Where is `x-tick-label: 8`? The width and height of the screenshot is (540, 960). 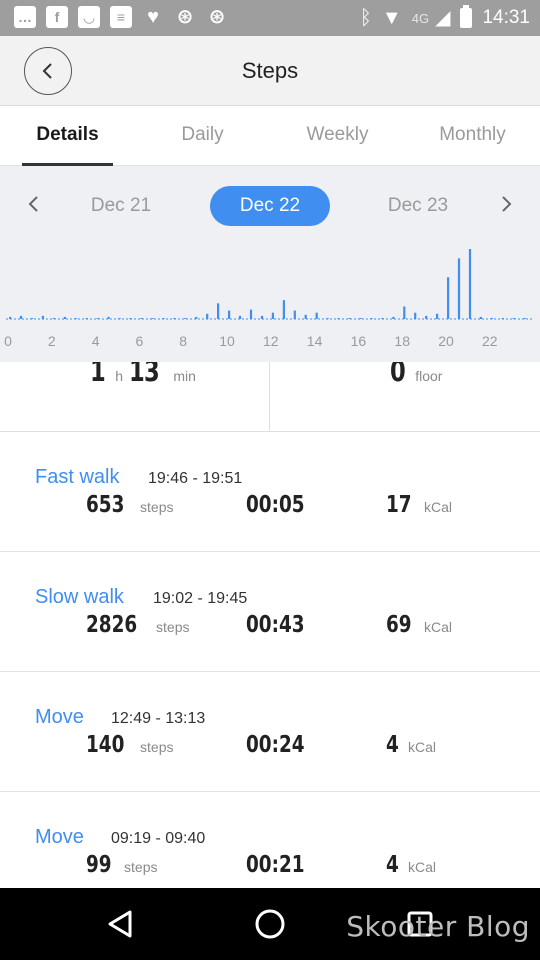 x-tick-label: 8 is located at coordinates (183, 341).